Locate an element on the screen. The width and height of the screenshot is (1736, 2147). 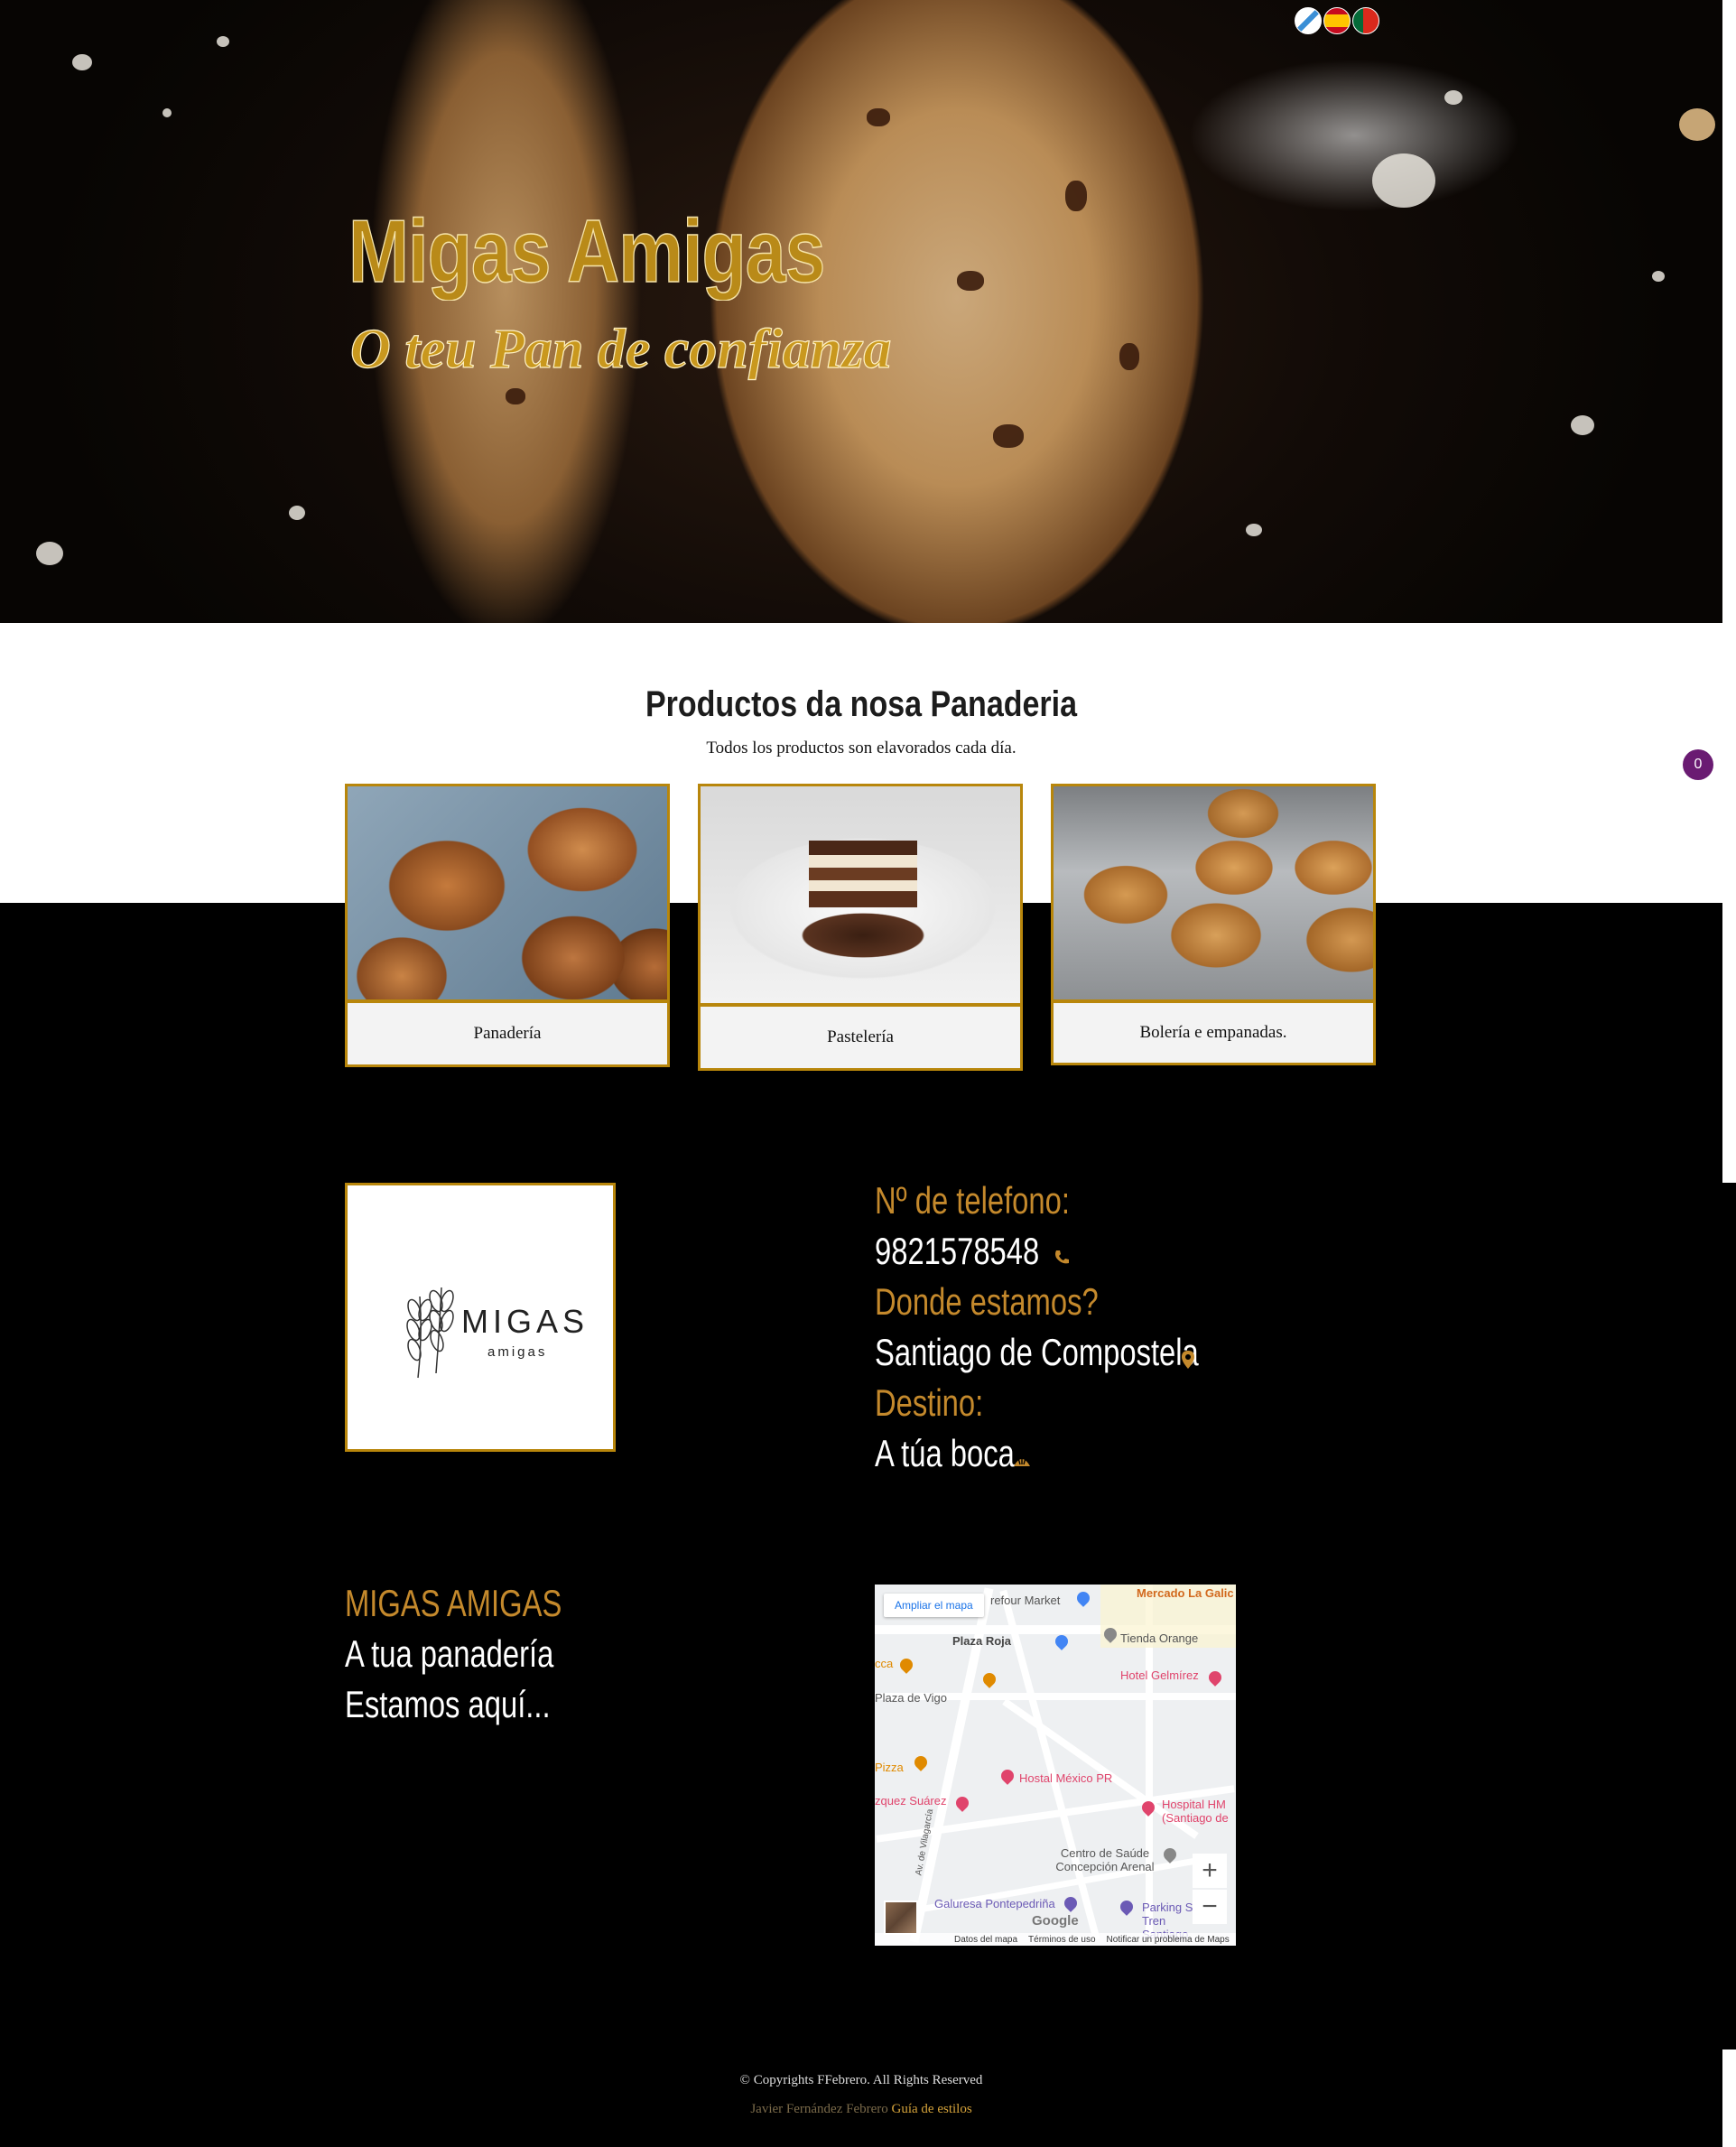
phone-number: 9821578548 is located at coordinates (957, 1251).